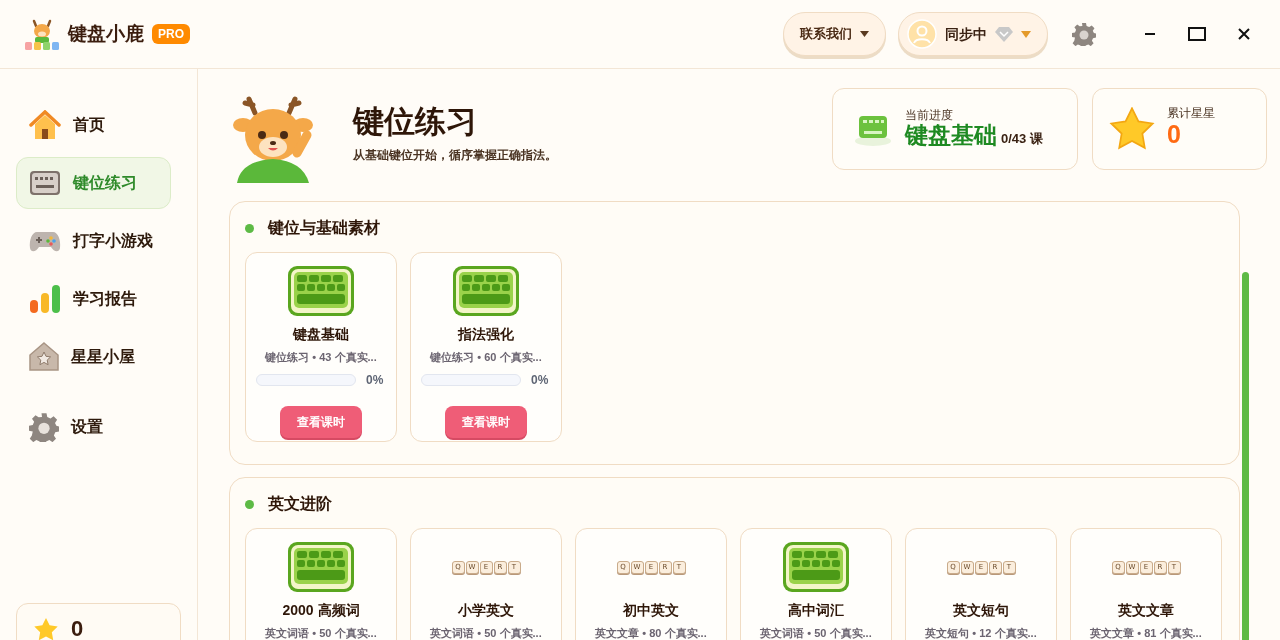 The image size is (1280, 640). What do you see at coordinates (324, 228) in the screenshot?
I see `section-title: 键位与基础素材` at bounding box center [324, 228].